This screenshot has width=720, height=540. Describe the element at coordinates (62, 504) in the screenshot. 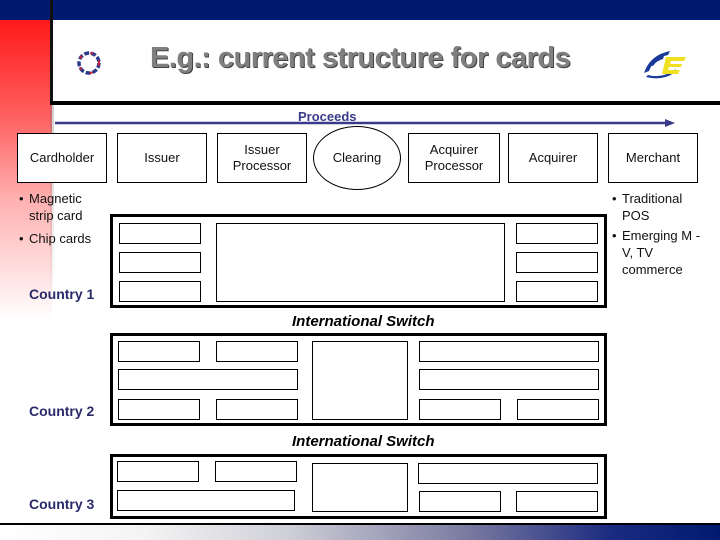

I see `country-3-label: Country 3` at that location.